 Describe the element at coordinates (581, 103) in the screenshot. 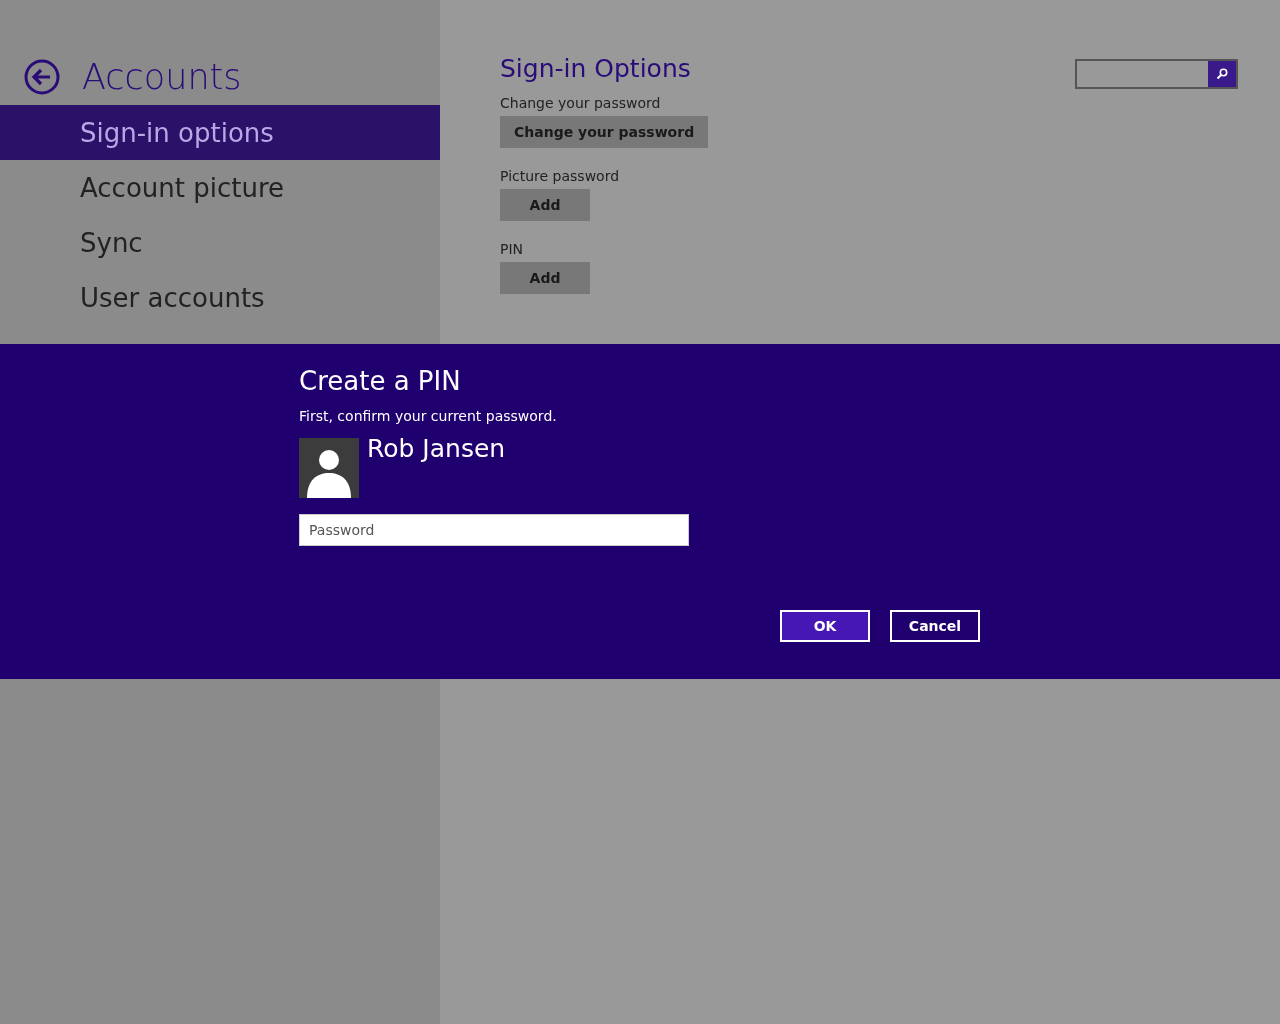

I see `option-label: Change your password` at that location.